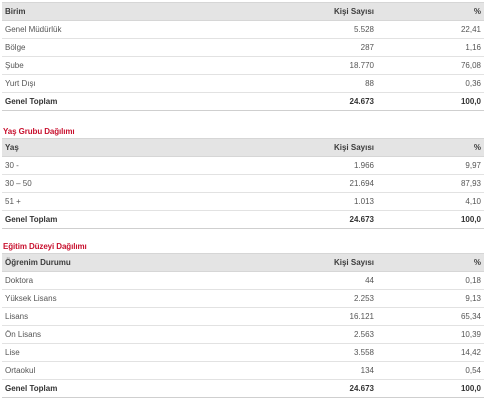 The width and height of the screenshot is (486, 411). Describe the element at coordinates (139, 183) in the screenshot. I see `row-label: 30 – 50` at that location.